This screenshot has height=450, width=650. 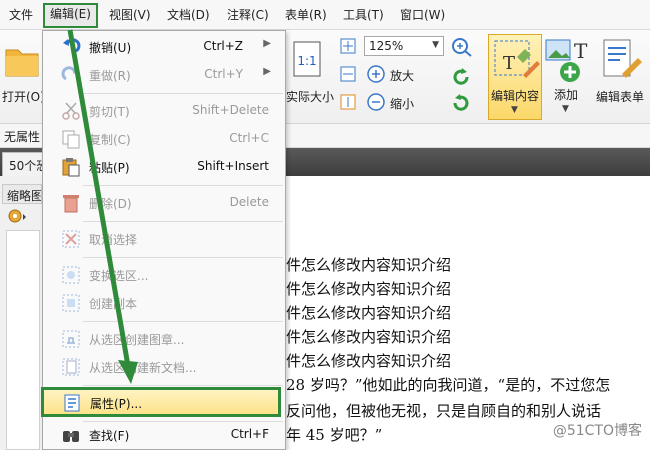 I want to click on menu-item-label: 重做(R), so click(x=110, y=76).